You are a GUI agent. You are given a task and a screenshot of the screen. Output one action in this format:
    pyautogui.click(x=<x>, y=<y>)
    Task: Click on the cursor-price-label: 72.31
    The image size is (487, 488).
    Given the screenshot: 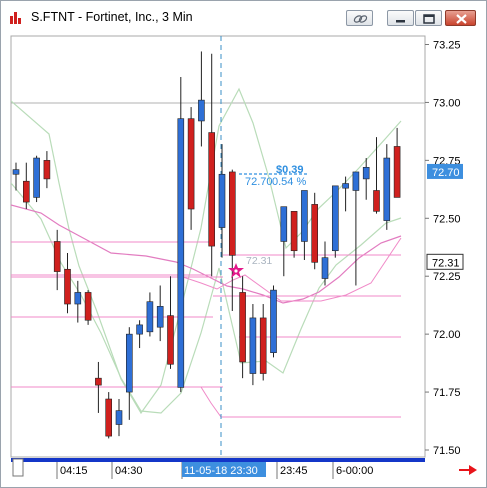 What is the action you would take?
    pyautogui.click(x=446, y=263)
    